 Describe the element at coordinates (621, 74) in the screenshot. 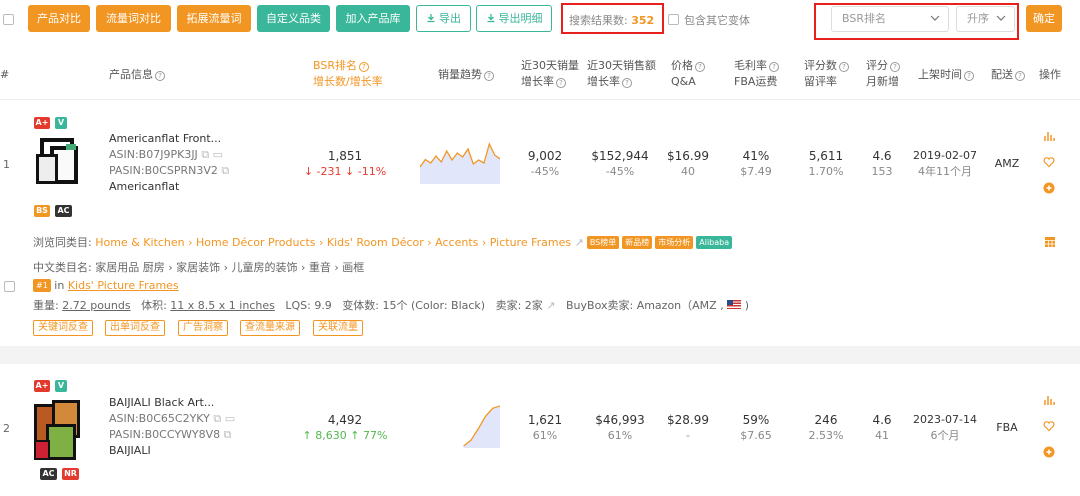

I see `col-revenue: 近30天销售额 增长率?` at that location.